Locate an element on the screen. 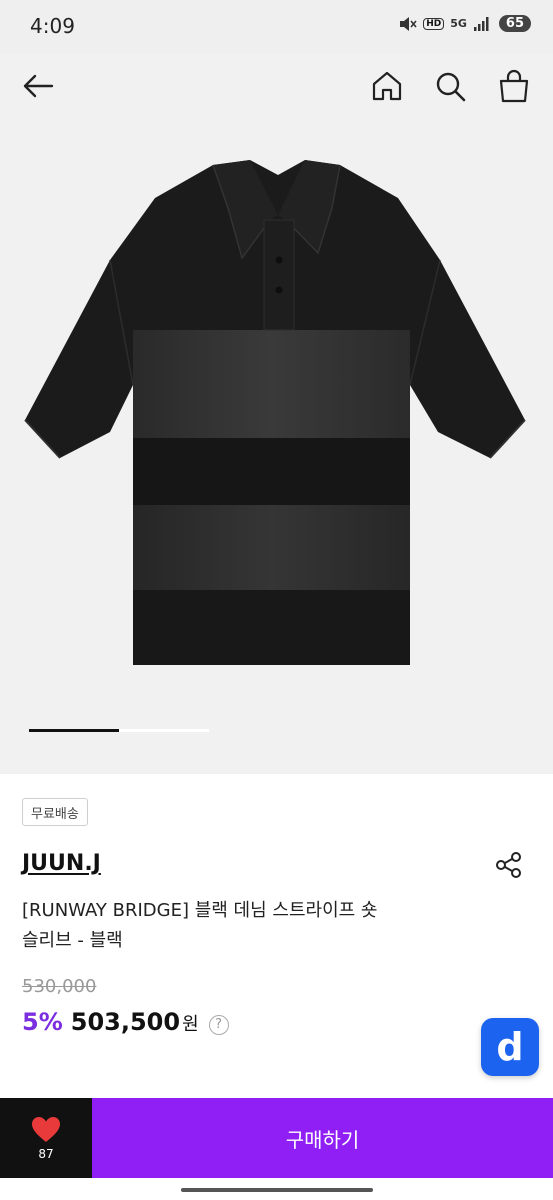 This screenshot has height=1200, width=553. status-time: 4:09 is located at coordinates (52, 26).